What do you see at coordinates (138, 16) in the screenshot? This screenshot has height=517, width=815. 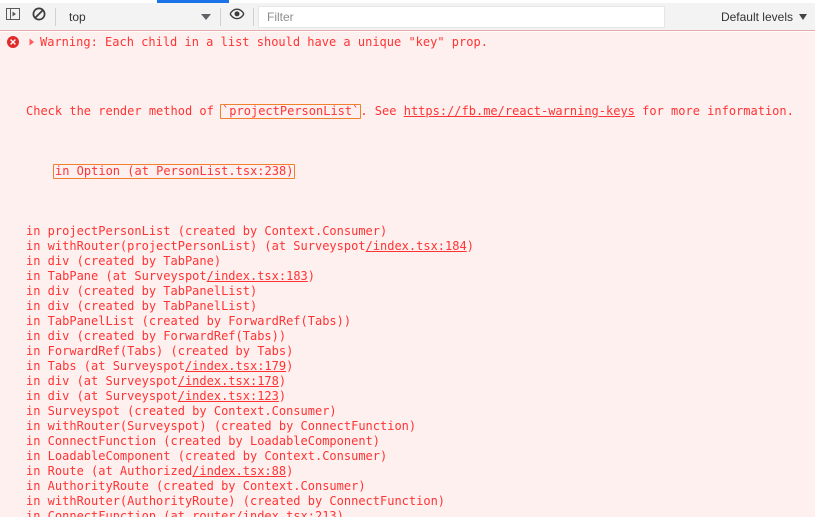 I see `execution-context-selector: top` at bounding box center [138, 16].